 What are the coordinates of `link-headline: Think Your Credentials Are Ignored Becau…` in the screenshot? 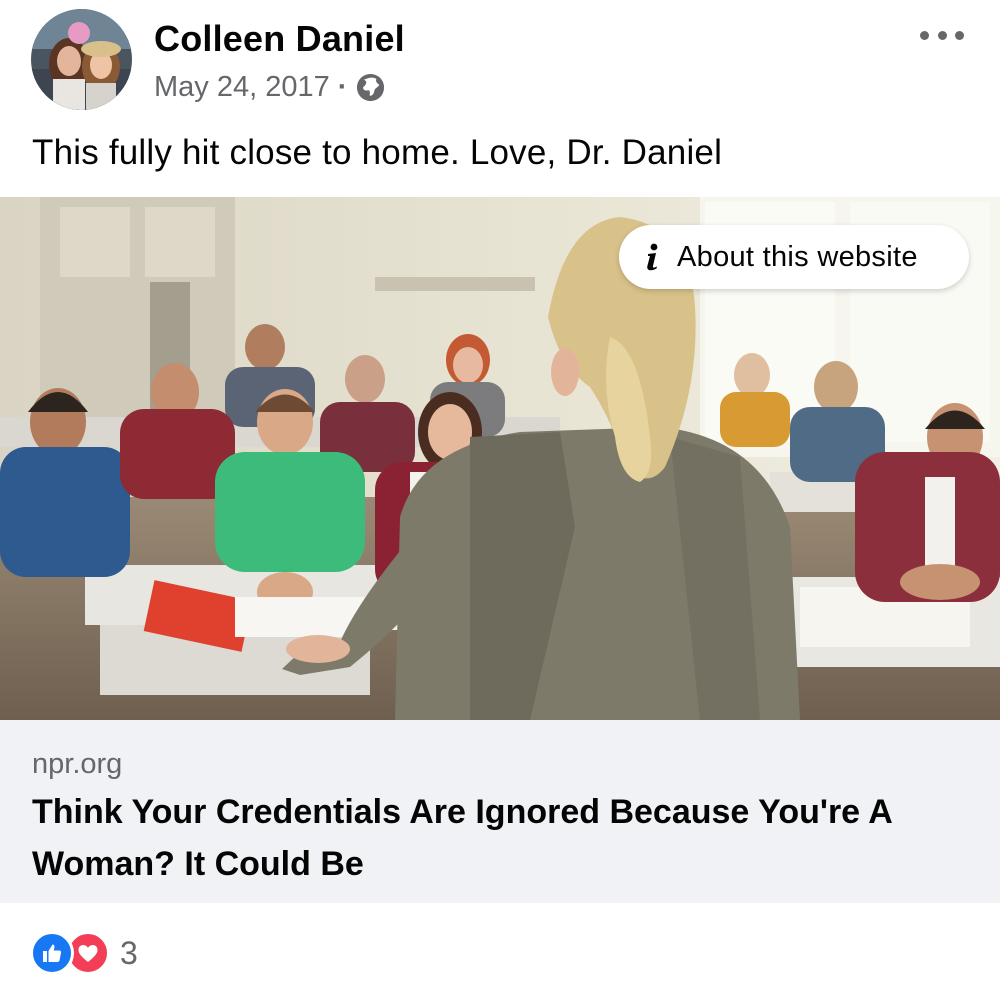 It's located at (502, 838).